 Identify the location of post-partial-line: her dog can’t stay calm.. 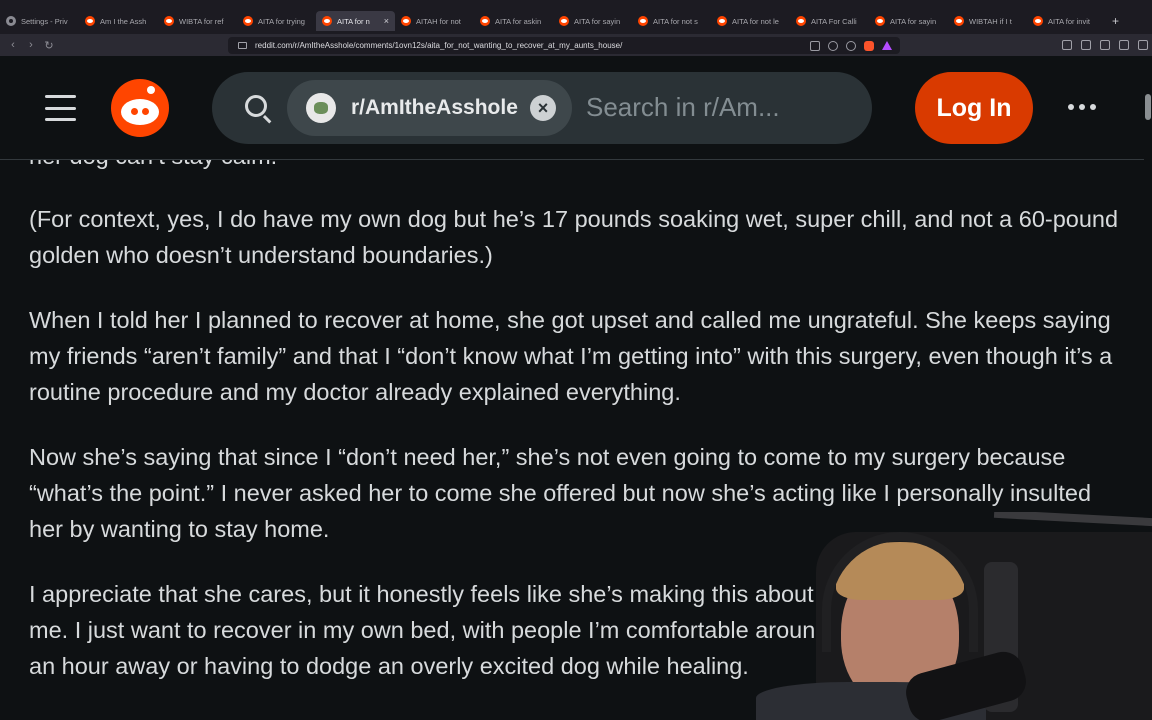
(153, 167).